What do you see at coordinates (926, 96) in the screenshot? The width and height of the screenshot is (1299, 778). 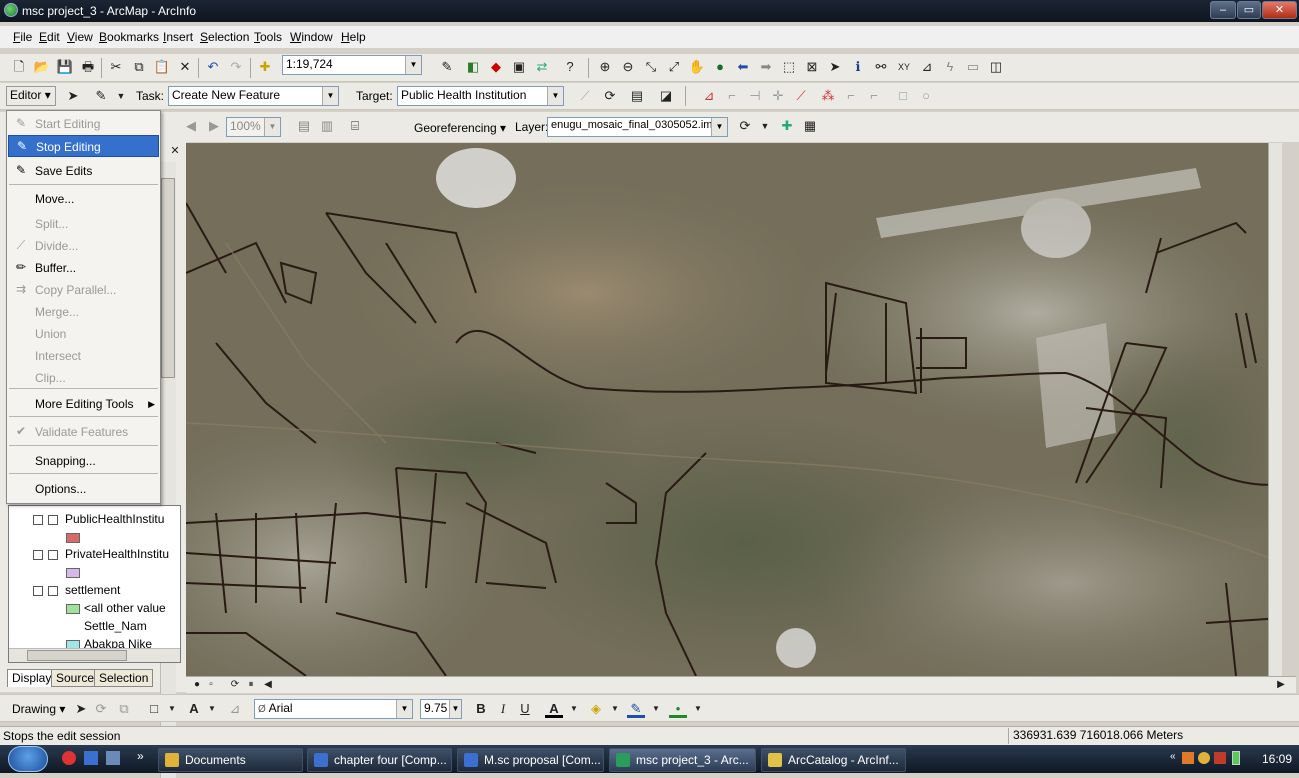 I see `circle-tool-icon: ○` at bounding box center [926, 96].